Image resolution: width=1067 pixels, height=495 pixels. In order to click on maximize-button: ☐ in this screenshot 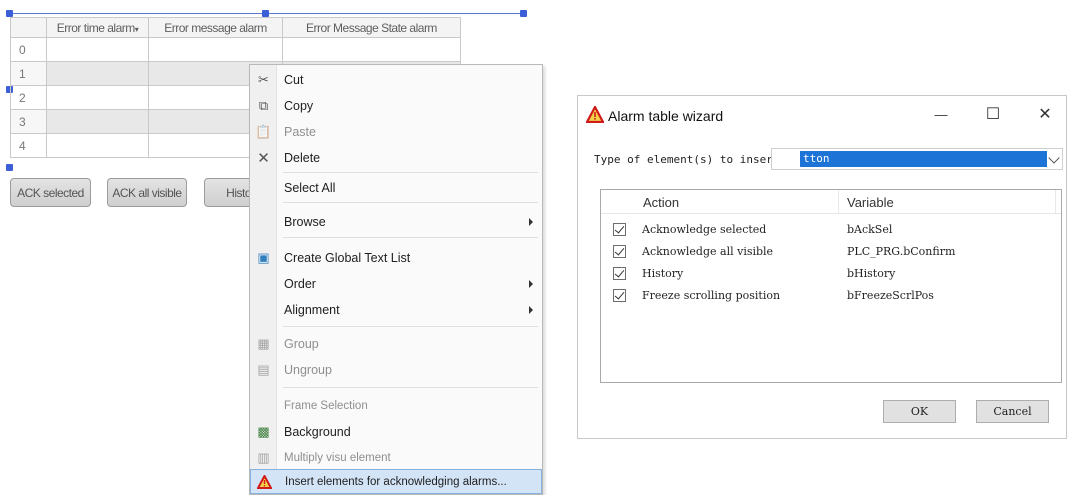, I will do `click(993, 114)`.